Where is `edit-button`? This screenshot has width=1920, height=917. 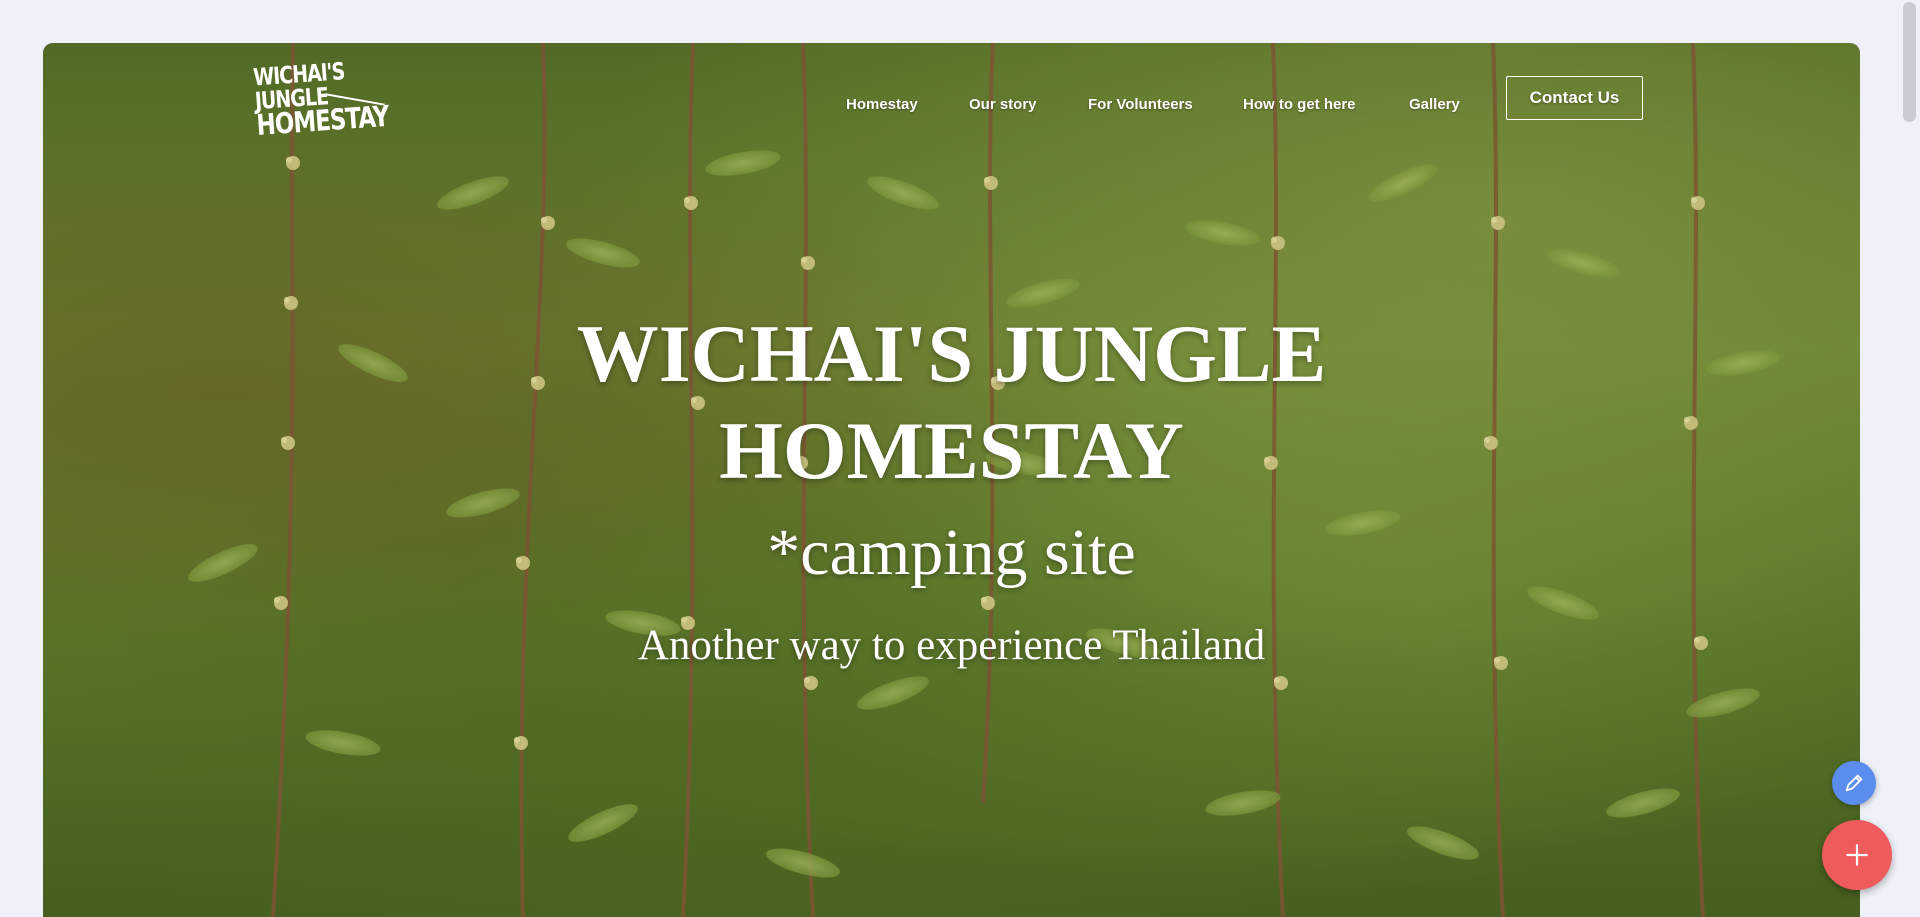
edit-button is located at coordinates (1854, 783).